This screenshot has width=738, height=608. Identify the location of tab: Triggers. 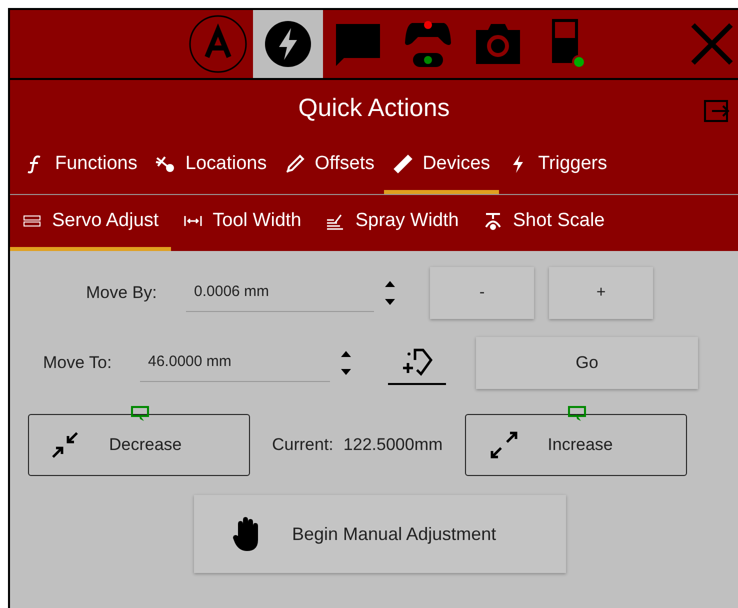
(557, 166).